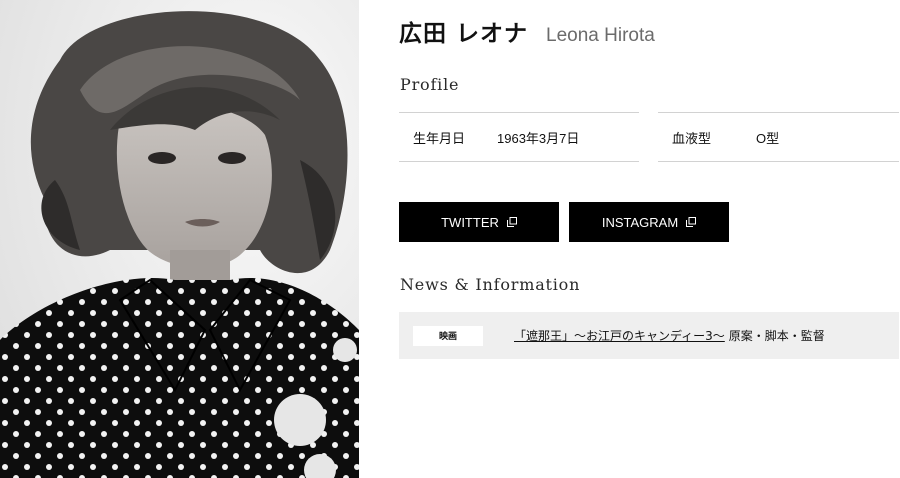 This screenshot has height=478, width=900. I want to click on news-heading: News & Information, so click(490, 284).